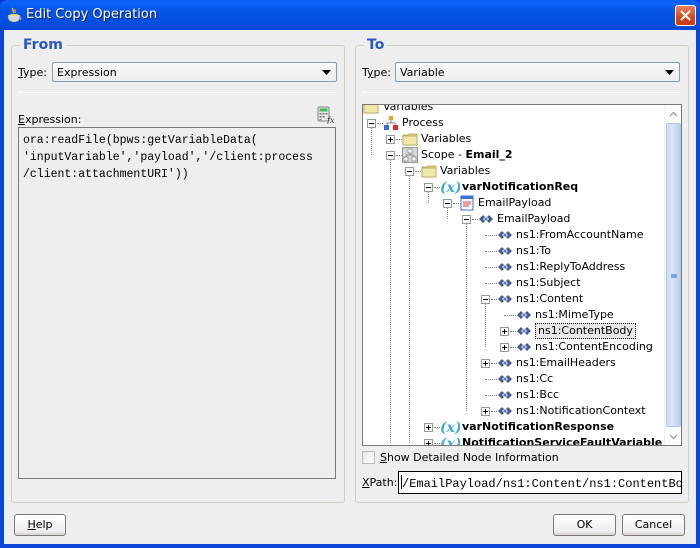 The image size is (700, 548). I want to click on label-text: pe:, so click(382, 72).